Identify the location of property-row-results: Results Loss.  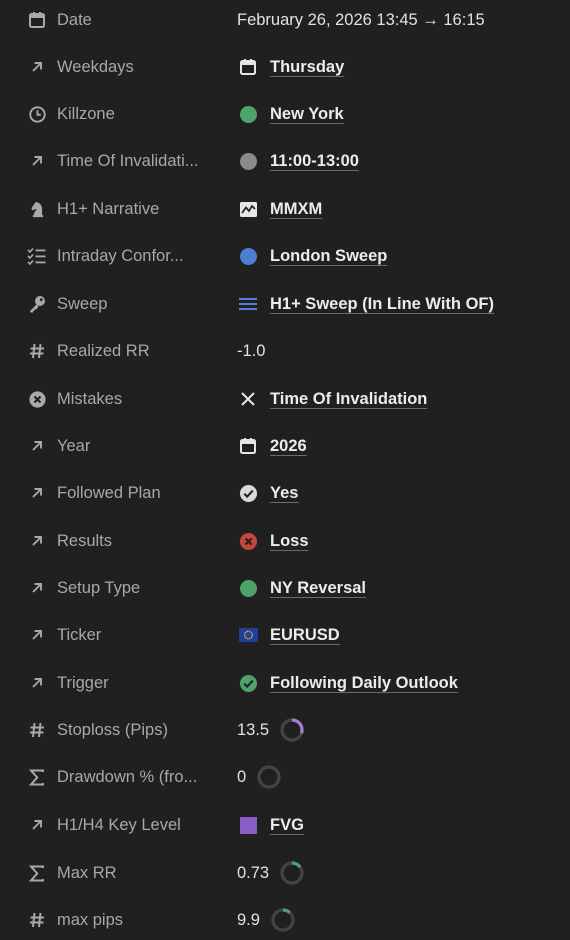
(285, 541).